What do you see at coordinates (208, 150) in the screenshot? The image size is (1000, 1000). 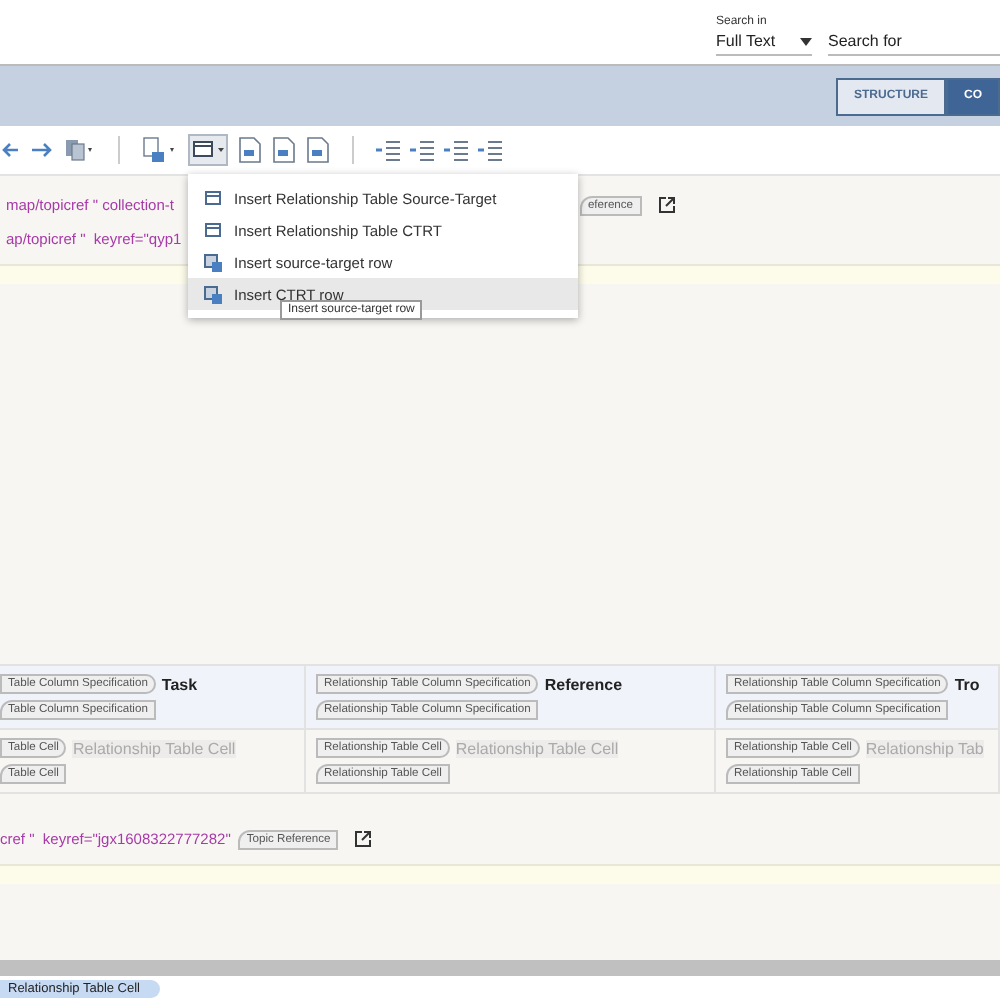 I see `table-menu-button` at bounding box center [208, 150].